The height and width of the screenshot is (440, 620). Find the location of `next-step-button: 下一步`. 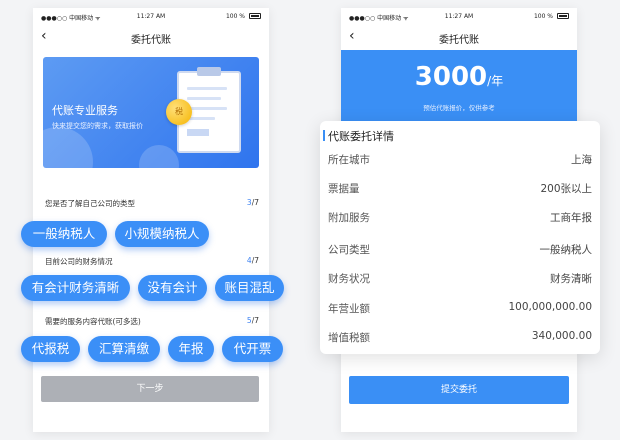

next-step-button: 下一步 is located at coordinates (150, 389).